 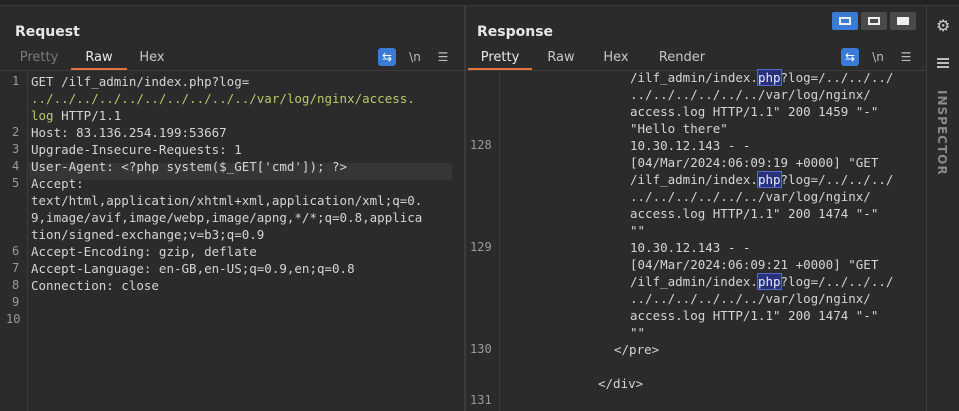 What do you see at coordinates (500, 60) in the screenshot?
I see `response-tab-pretty: Pretty` at bounding box center [500, 60].